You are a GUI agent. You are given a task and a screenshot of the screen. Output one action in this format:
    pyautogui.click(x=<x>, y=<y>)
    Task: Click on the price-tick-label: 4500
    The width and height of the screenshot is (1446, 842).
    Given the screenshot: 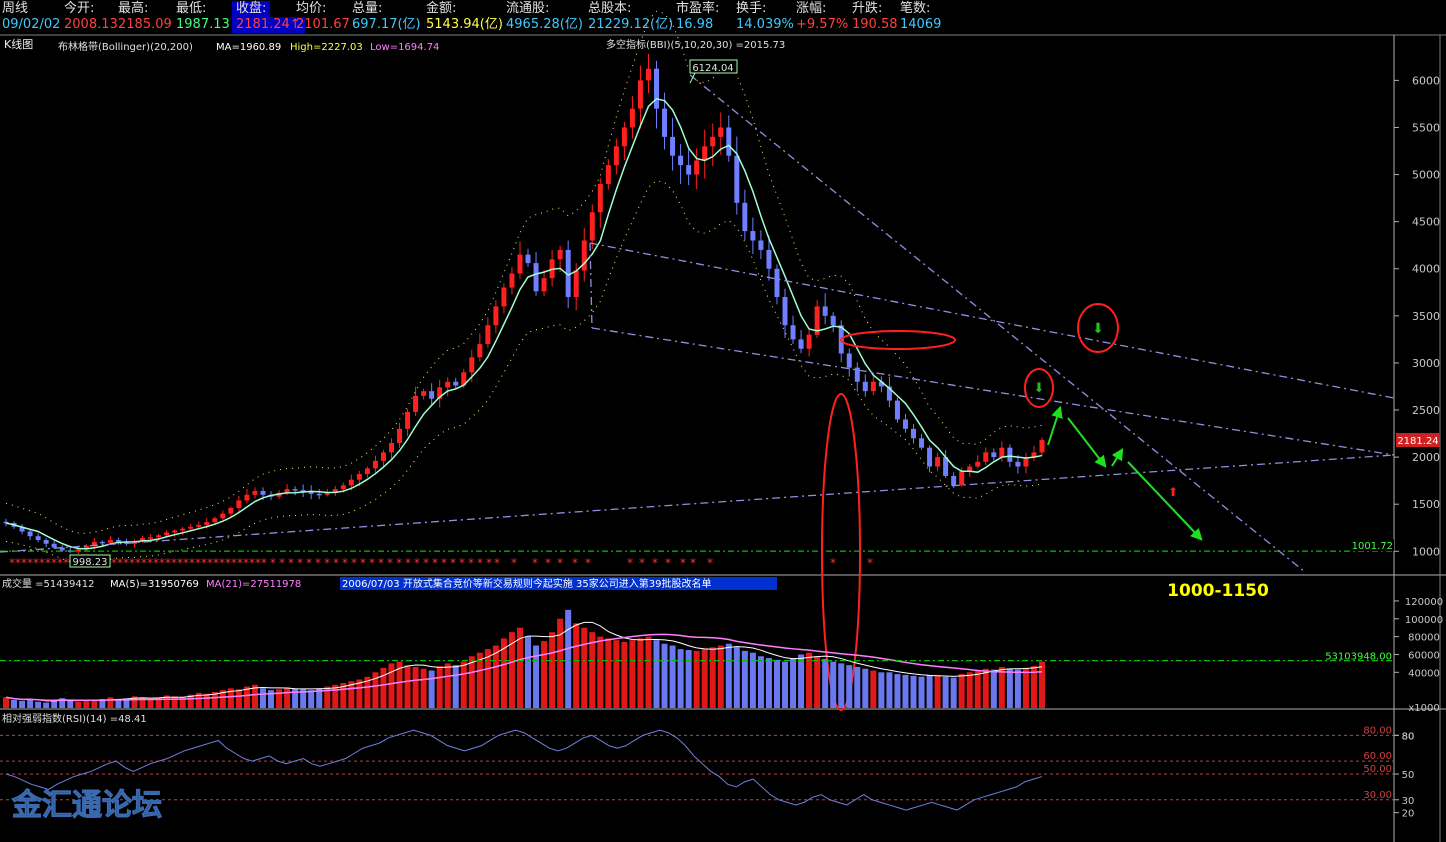 What is the action you would take?
    pyautogui.click(x=1426, y=222)
    